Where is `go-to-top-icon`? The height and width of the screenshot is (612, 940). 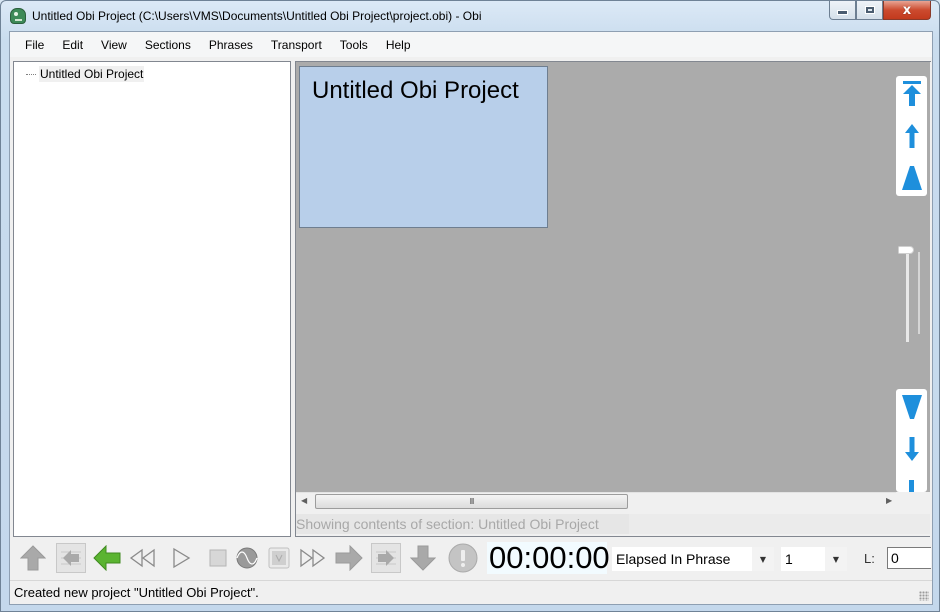 go-to-top-icon is located at coordinates (911, 93).